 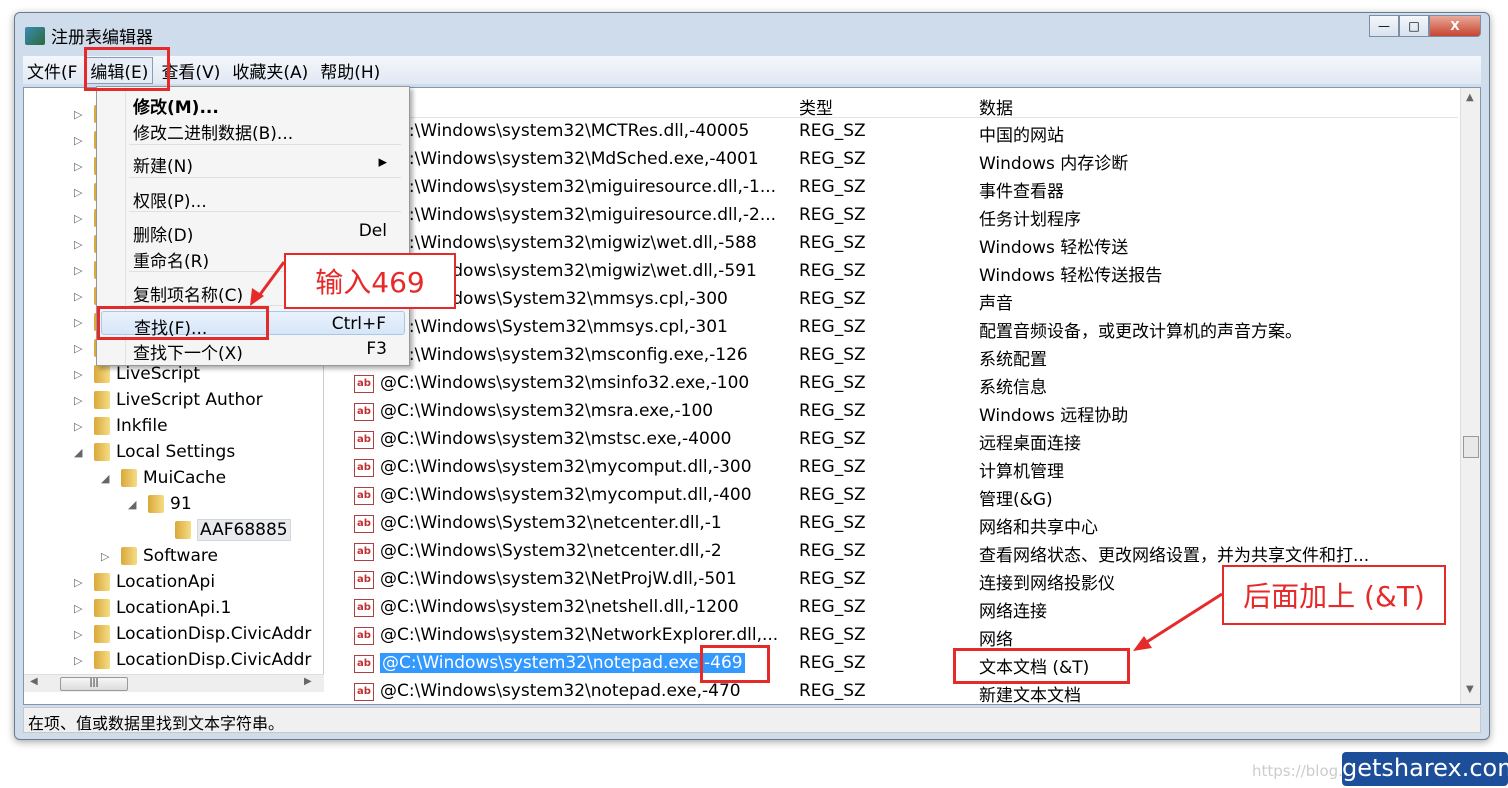 What do you see at coordinates (1425, 769) in the screenshot?
I see `getsharex-logo: getsharex.com` at bounding box center [1425, 769].